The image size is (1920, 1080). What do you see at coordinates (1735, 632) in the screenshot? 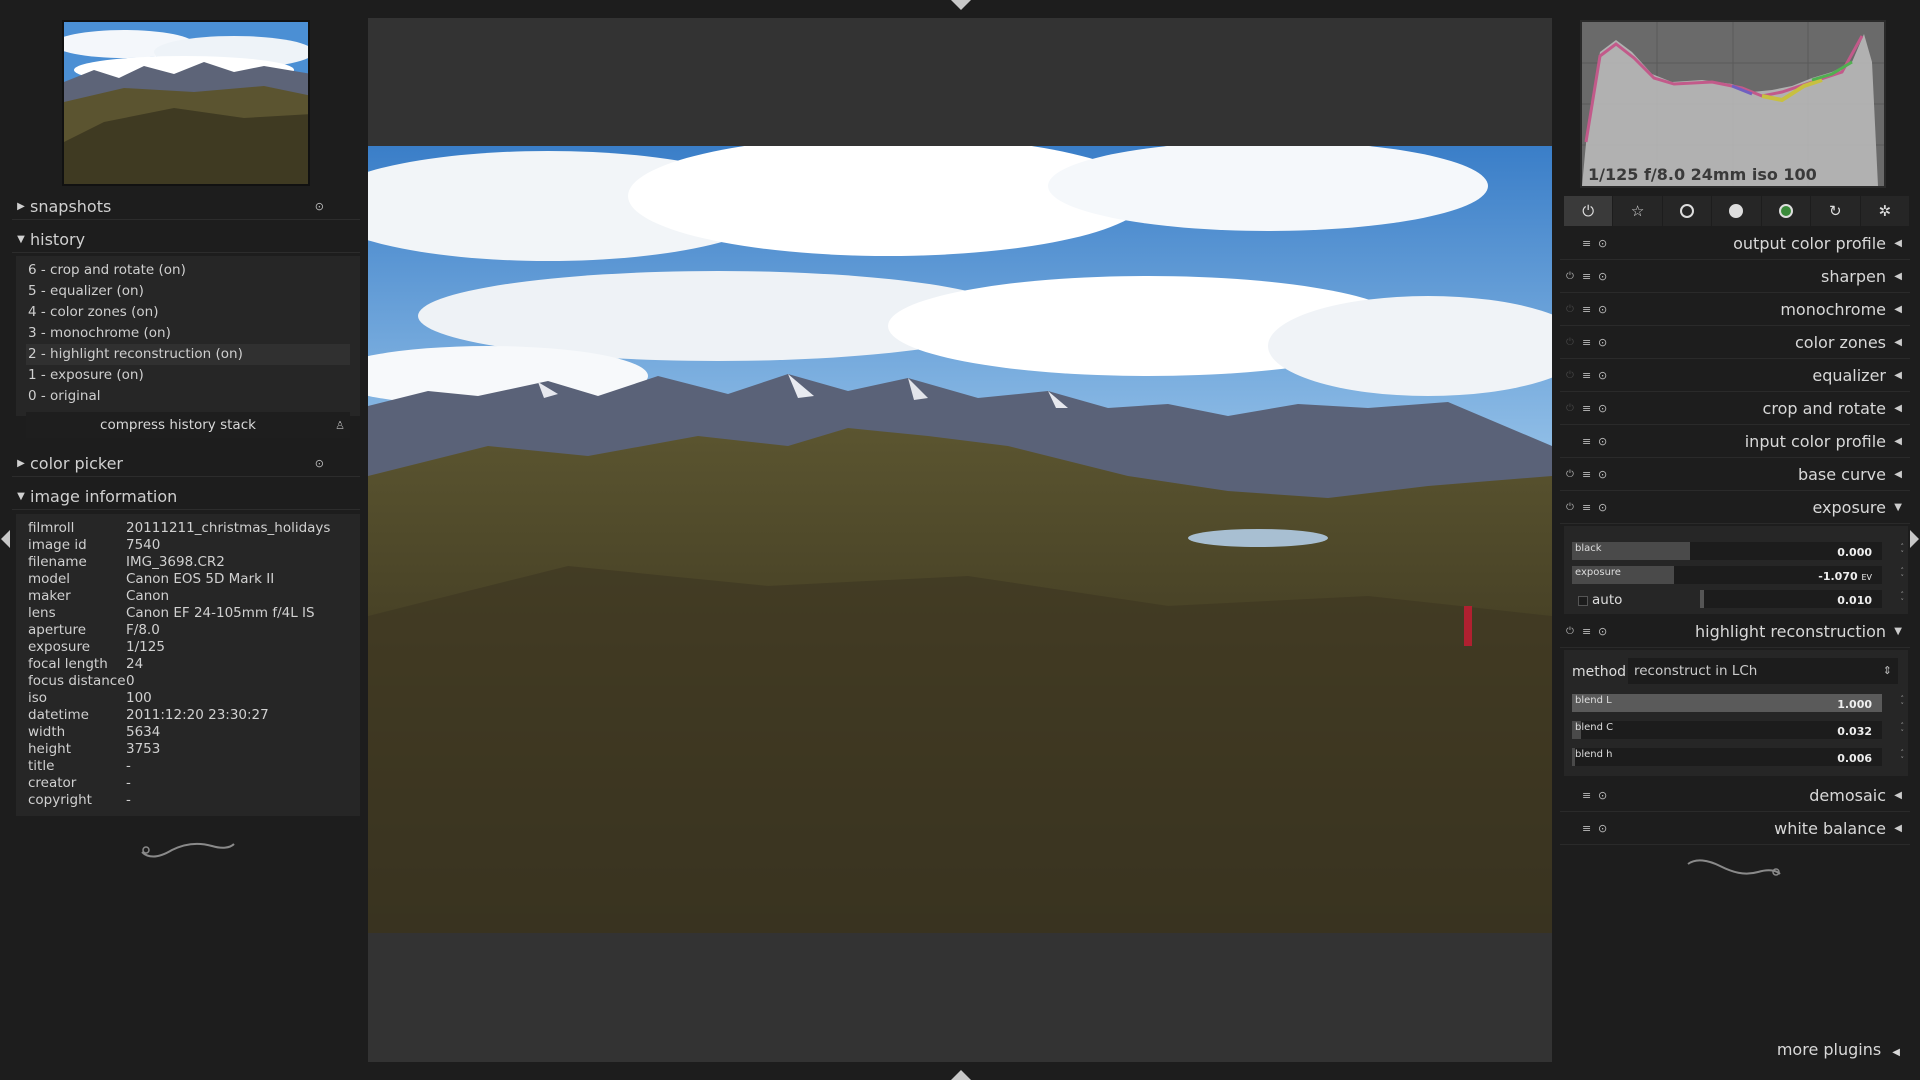
I see `module-highlight-reconstruction: ⏻ ≡ ⊙ highlight reconstruction ▼` at bounding box center [1735, 632].